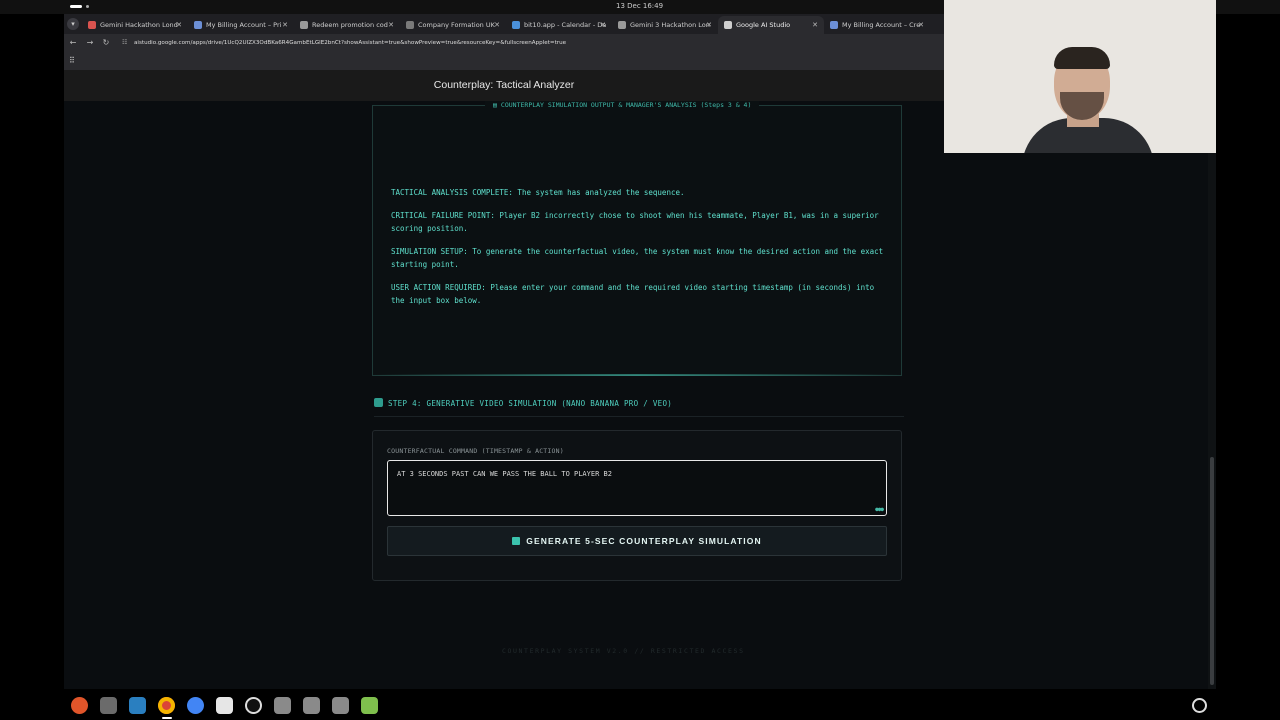  I want to click on browser-tab: My Billing Account – Cre ✕, so click(877, 25).